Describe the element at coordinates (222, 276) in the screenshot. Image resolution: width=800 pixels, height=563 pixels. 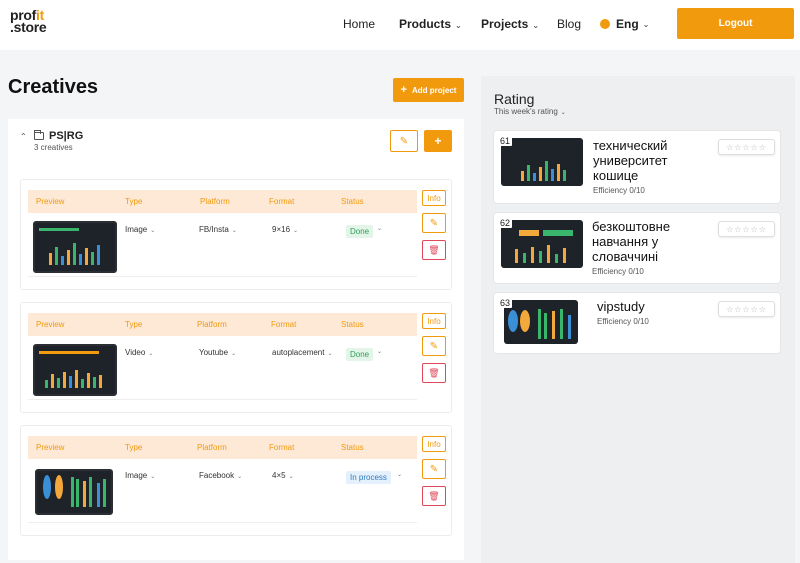
I see `divider` at that location.